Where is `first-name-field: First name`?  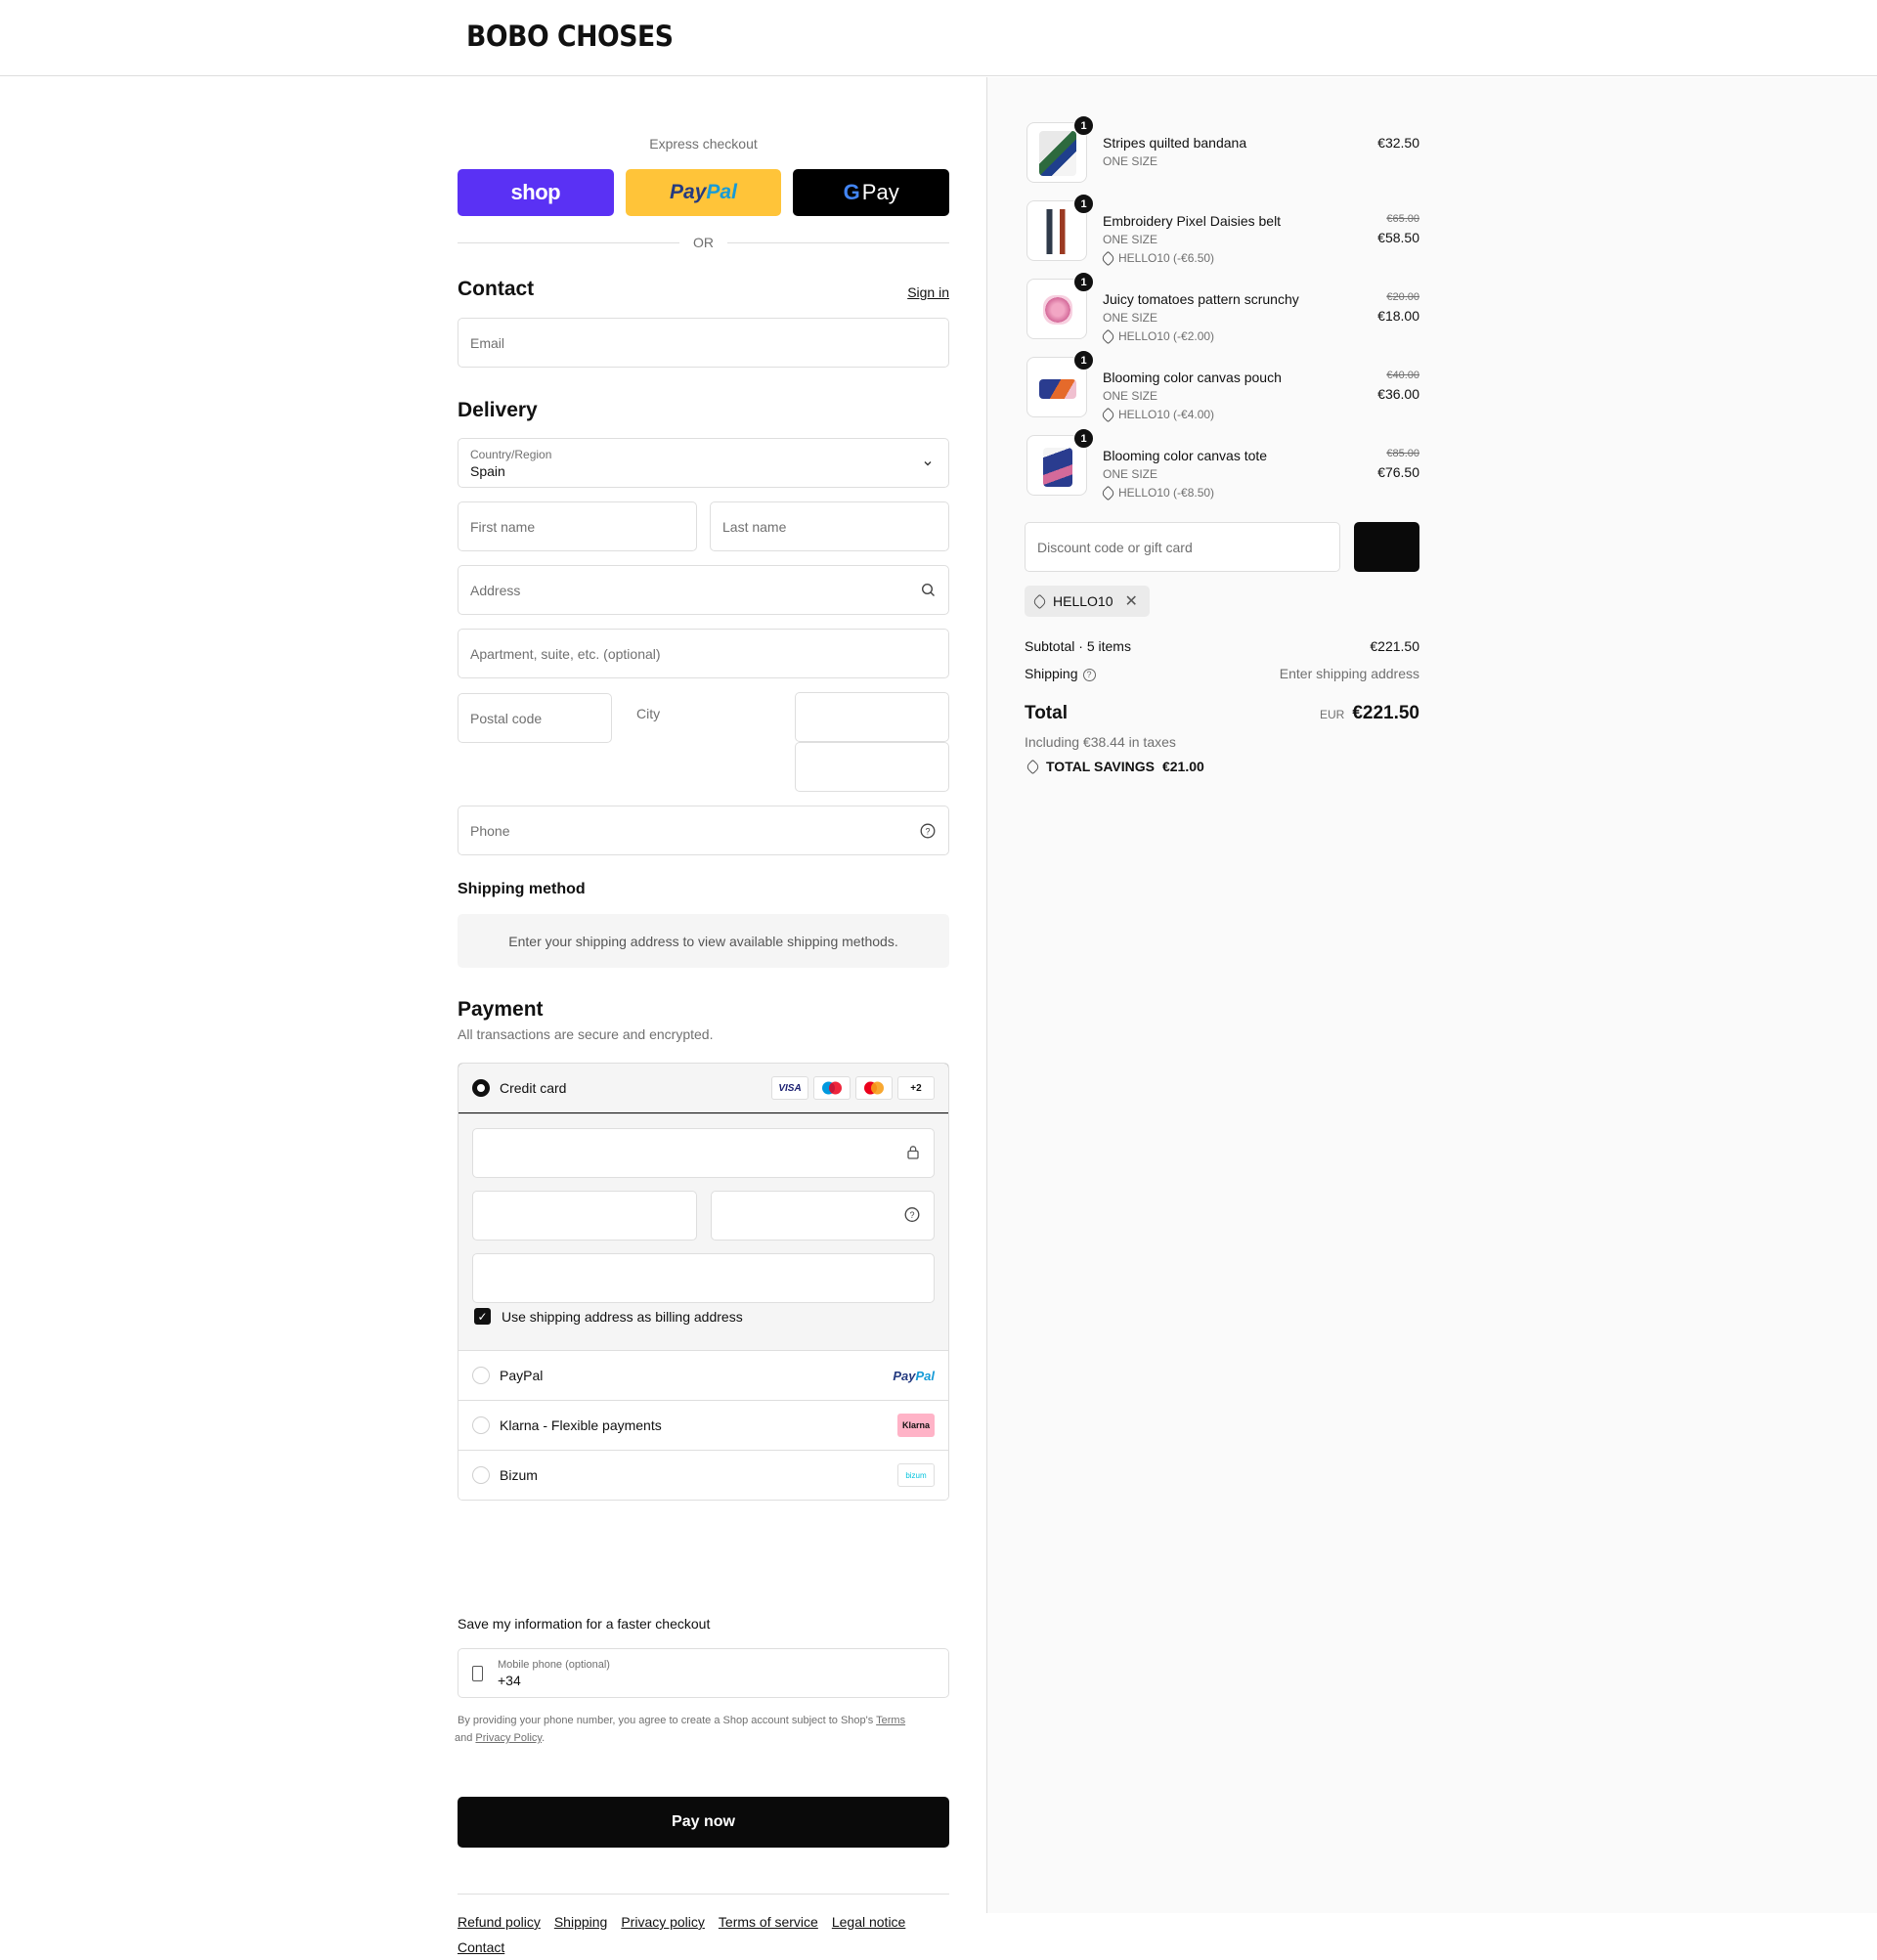 first-name-field: First name is located at coordinates (577, 526).